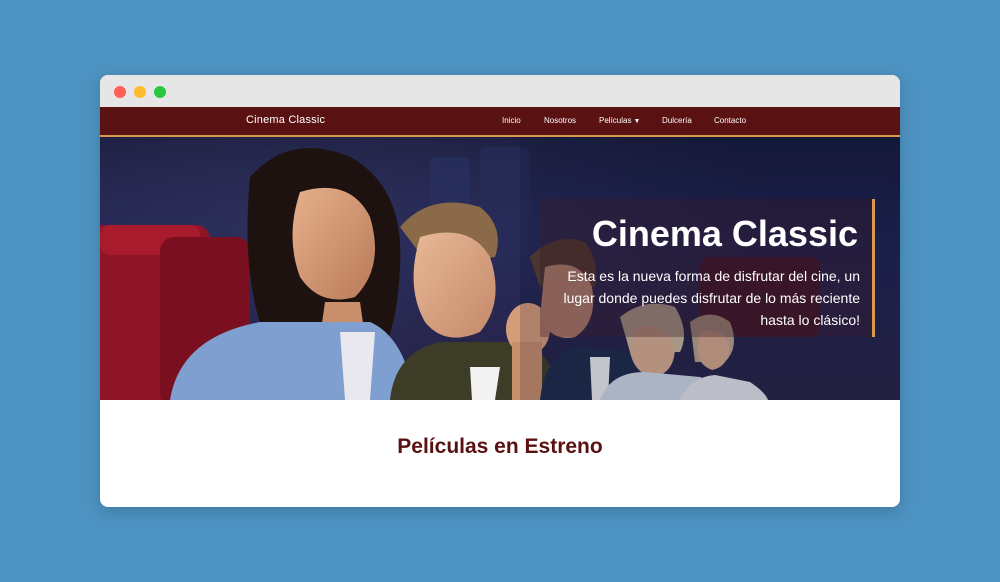  I want to click on chevron-down-icon: ▼, so click(637, 121).